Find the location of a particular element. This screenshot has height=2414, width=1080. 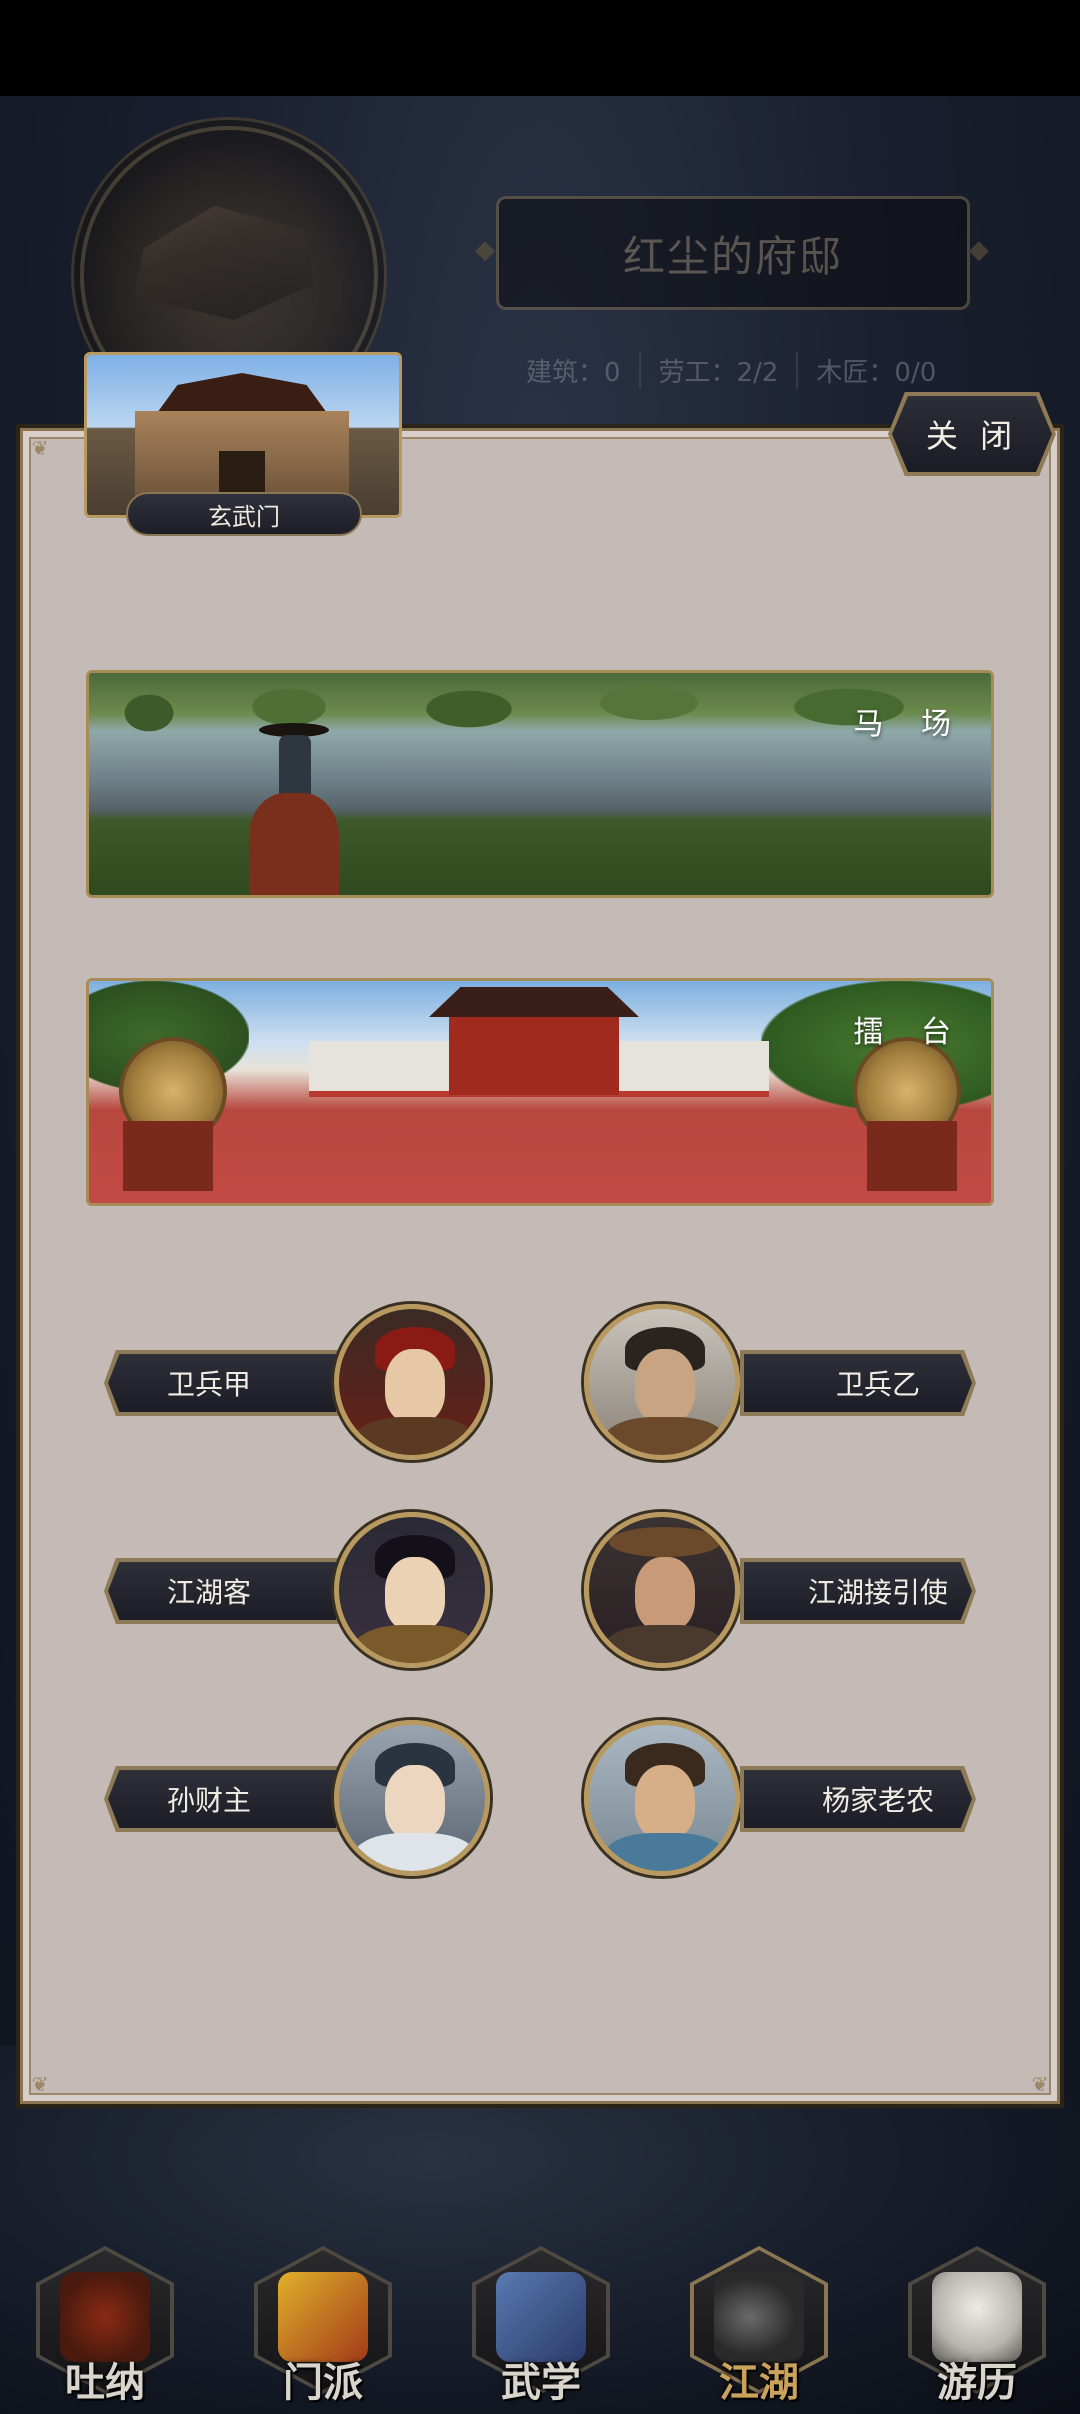

stat-buildings: 建筑：0 is located at coordinates (580, 370).